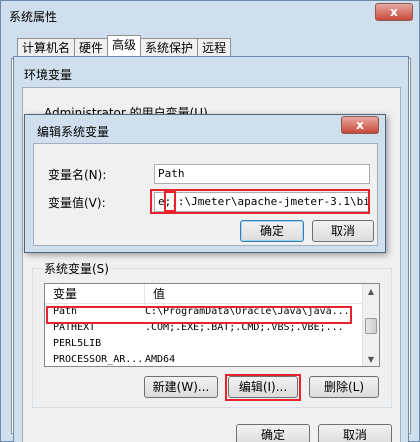 Image resolution: width=420 pixels, height=442 pixels. I want to click on scroll-thumb, so click(371, 326).